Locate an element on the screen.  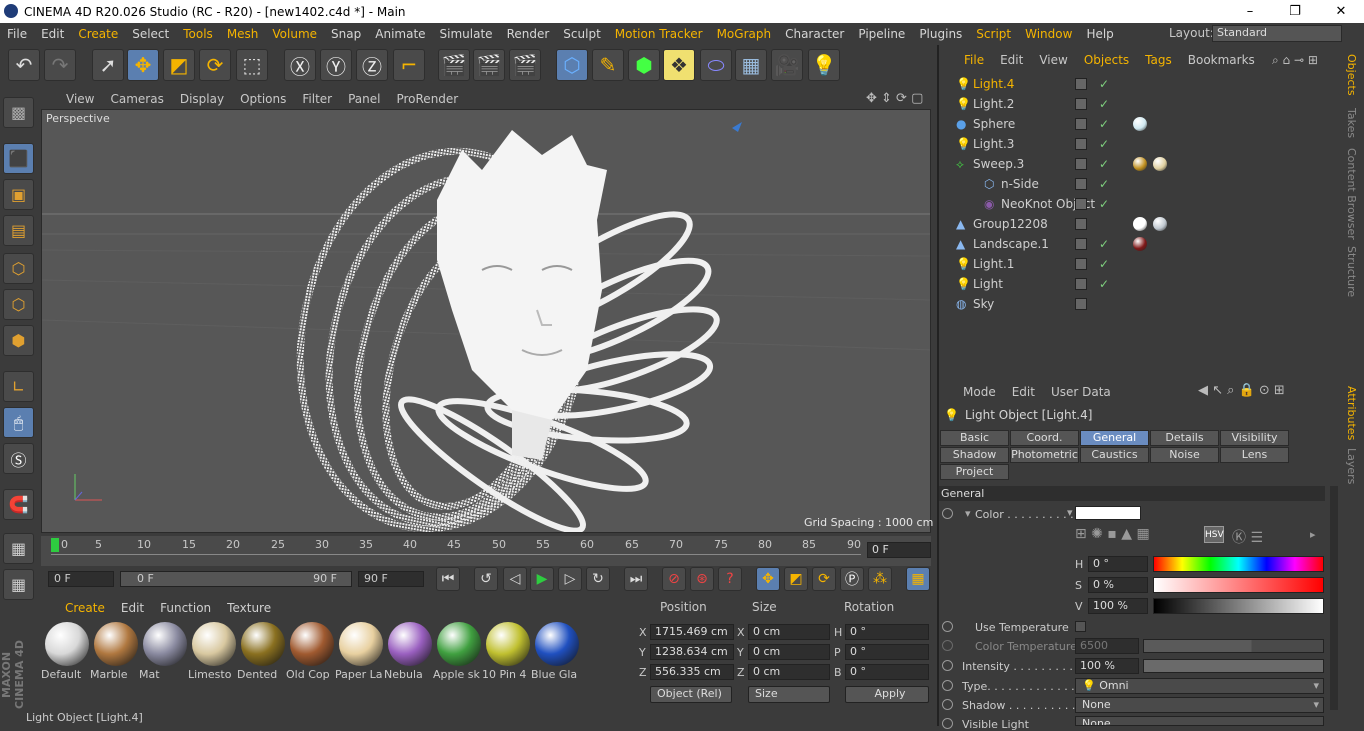
array-icon: ❖ is located at coordinates (679, 65).